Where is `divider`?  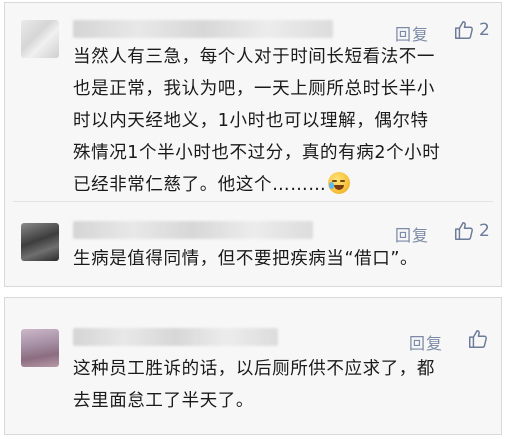
divider is located at coordinates (253, 201).